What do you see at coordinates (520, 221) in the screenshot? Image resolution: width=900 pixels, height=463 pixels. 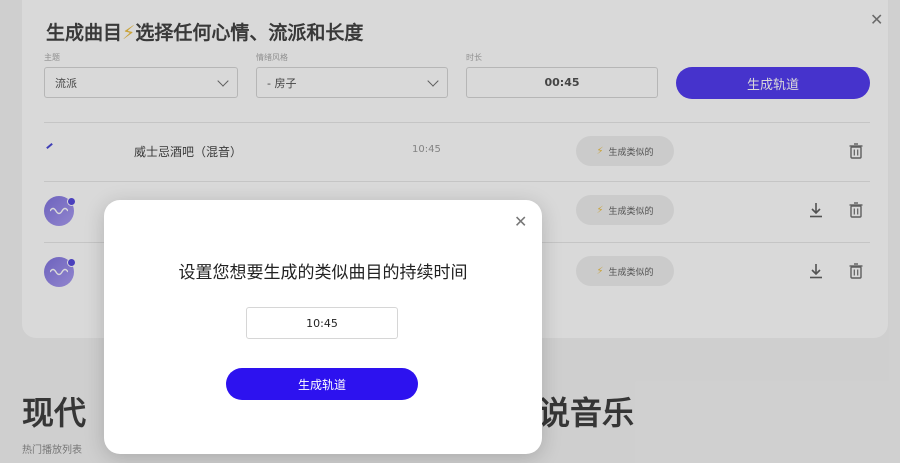 I see `modal-close-icon: ✕` at bounding box center [520, 221].